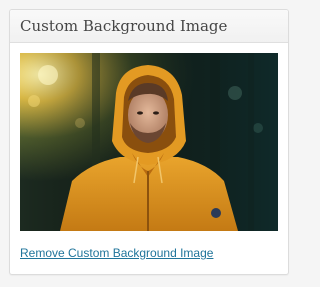 The height and width of the screenshot is (287, 320). I want to click on remove-background-image-link: Remove Custom Background Image, so click(116, 253).